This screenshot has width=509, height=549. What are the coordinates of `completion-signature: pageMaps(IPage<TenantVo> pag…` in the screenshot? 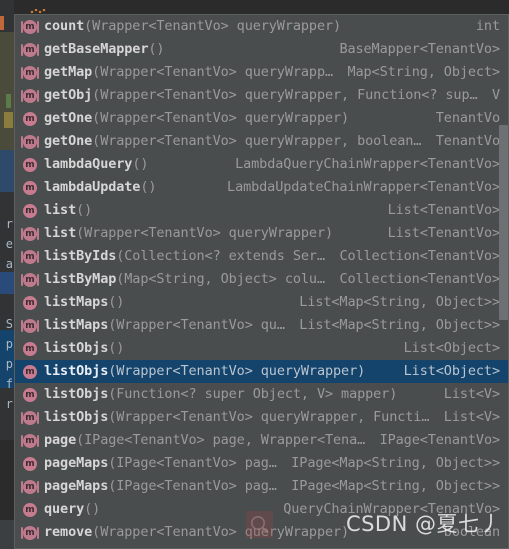 It's located at (160, 463).